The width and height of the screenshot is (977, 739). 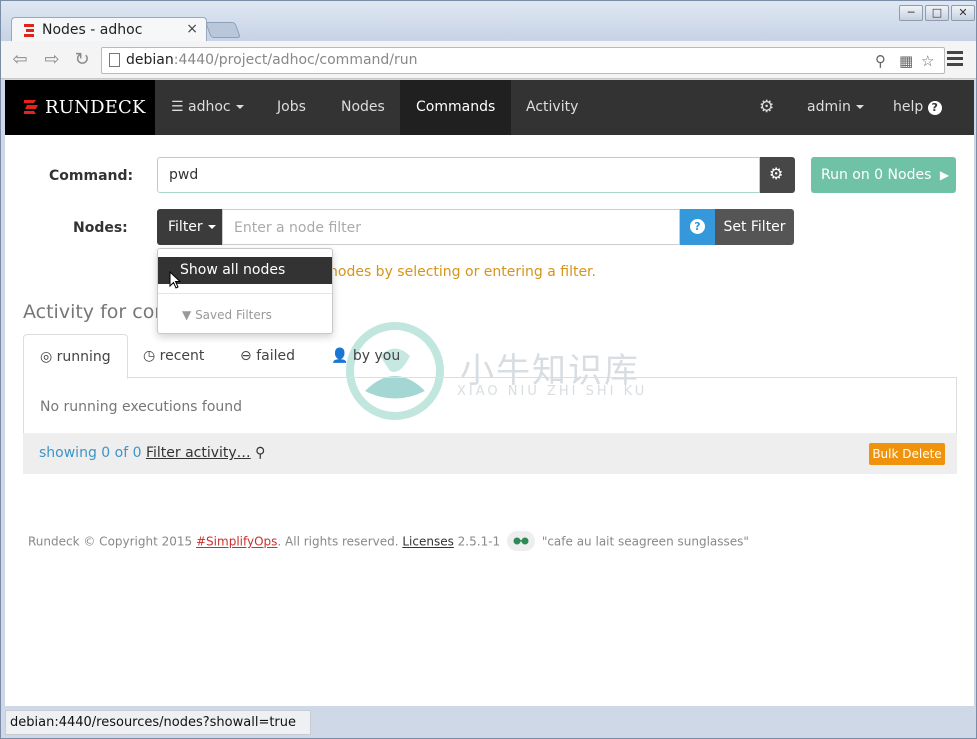 I want to click on browser-menu-icon, so click(x=955, y=60).